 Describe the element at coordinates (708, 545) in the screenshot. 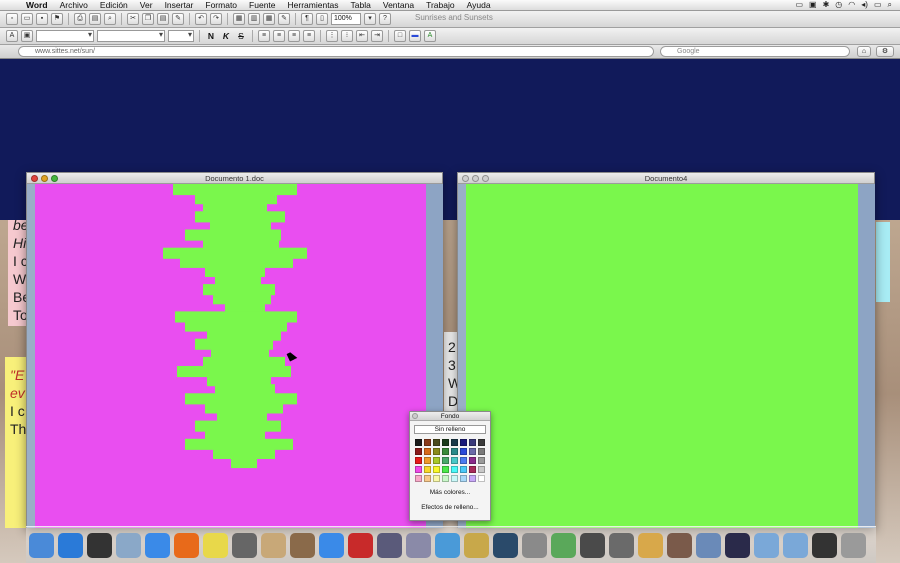

I see `mail-icon` at that location.